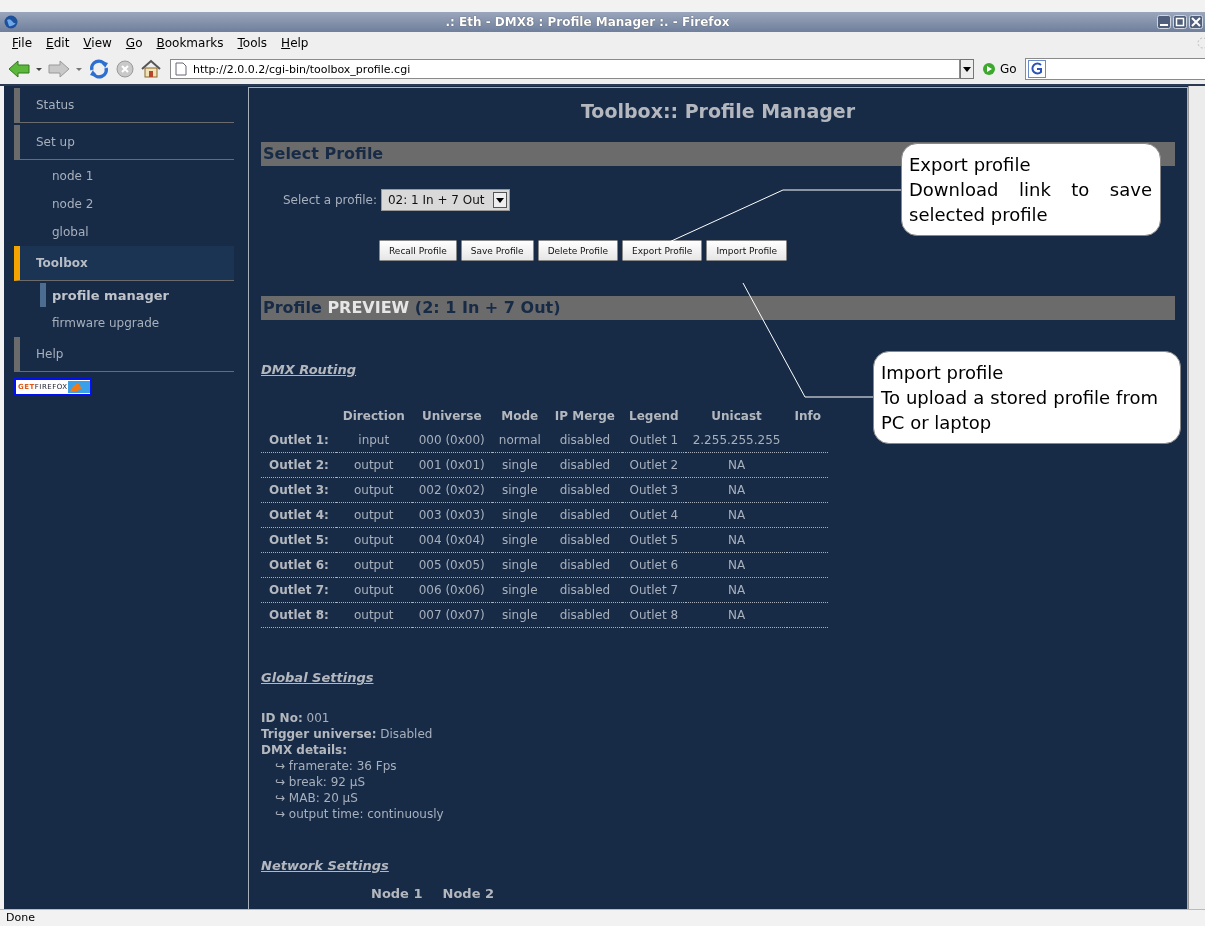 The width and height of the screenshot is (1205, 926). I want to click on table-cell: 006 (0x06), so click(451, 590).